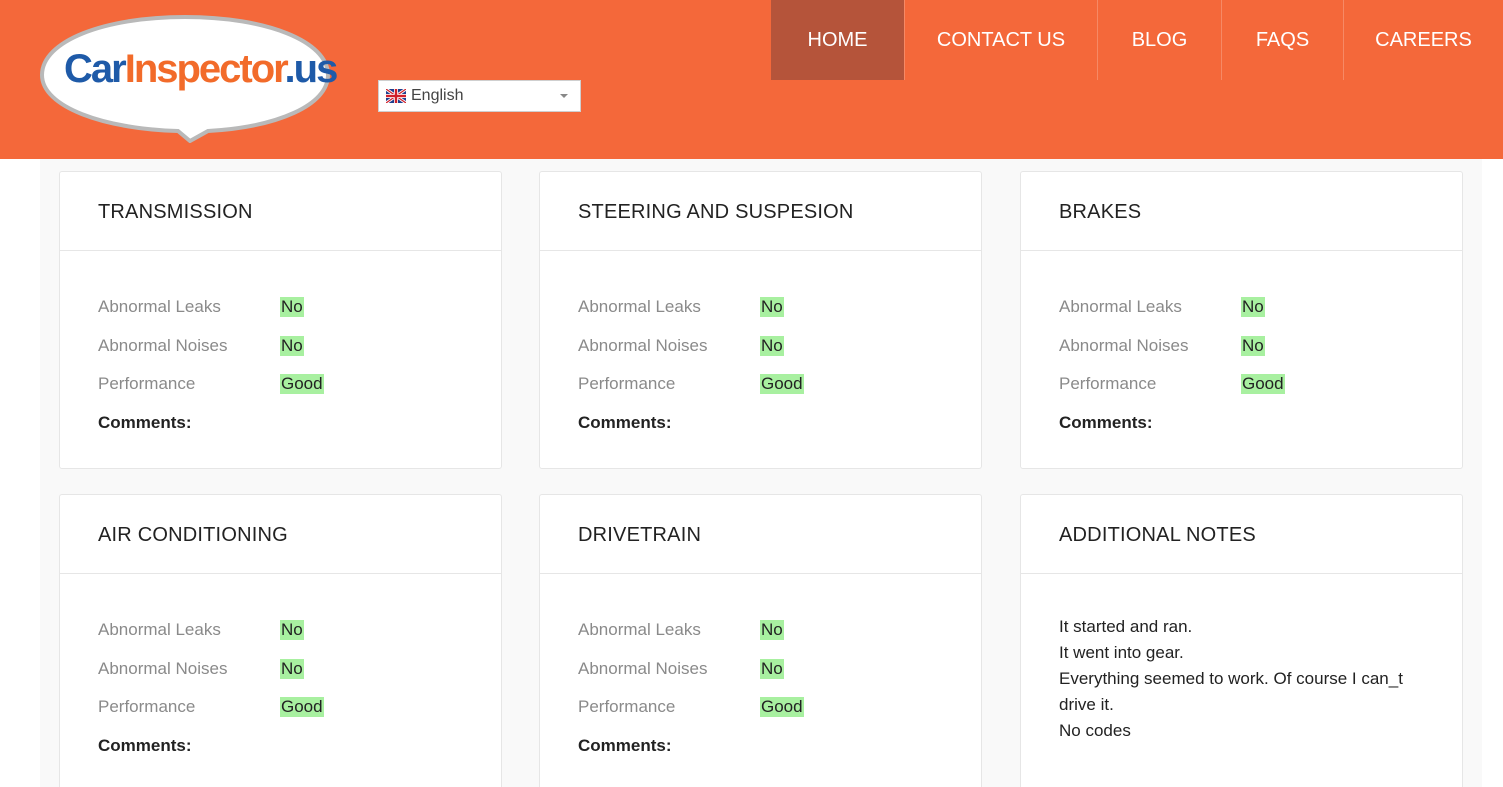  I want to click on logo-text-us: .us, so click(311, 69).